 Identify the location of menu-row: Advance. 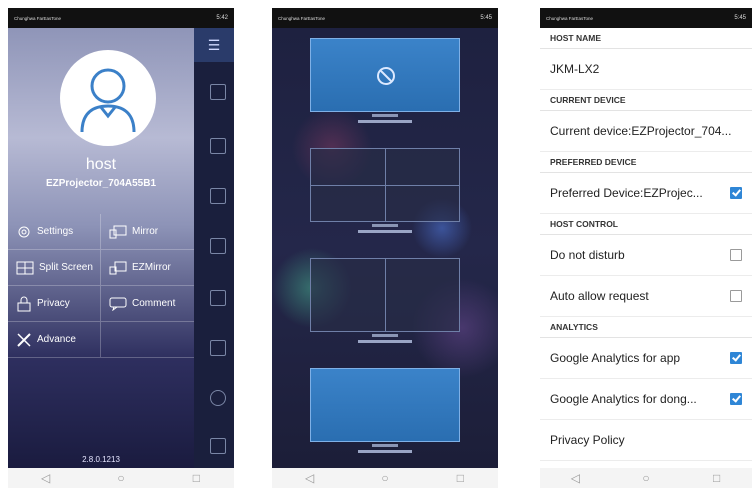
(101, 340).